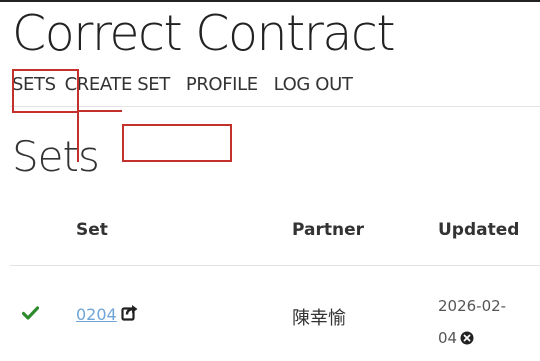 This screenshot has width=540, height=361. I want to click on top-rule, so click(270, 1).